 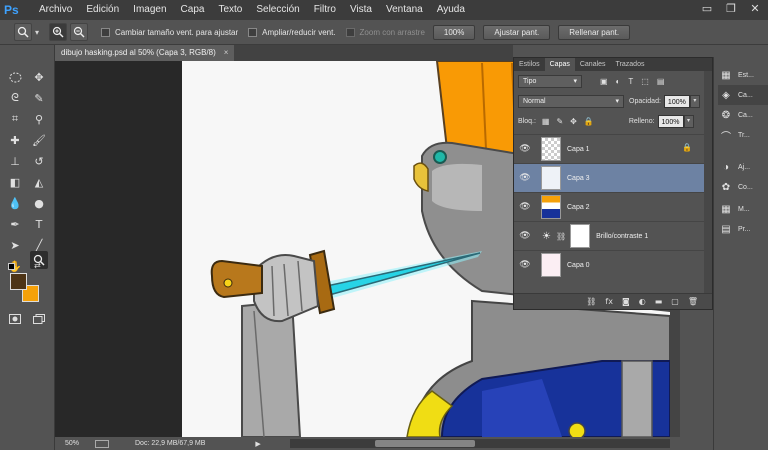 What do you see at coordinates (37, 265) in the screenshot?
I see `swap-colors-icon: ⇄` at bounding box center [37, 265].